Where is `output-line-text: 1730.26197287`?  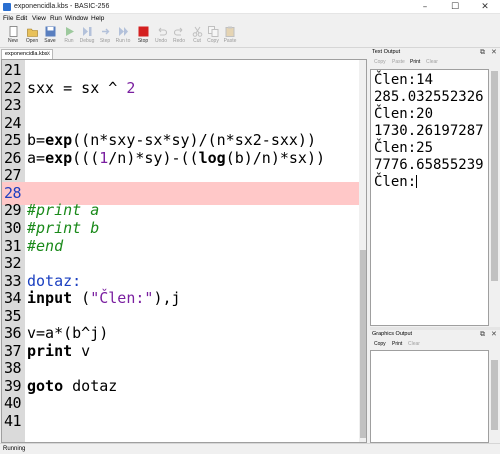
output-line-text: 1730.26197287 is located at coordinates (429, 131).